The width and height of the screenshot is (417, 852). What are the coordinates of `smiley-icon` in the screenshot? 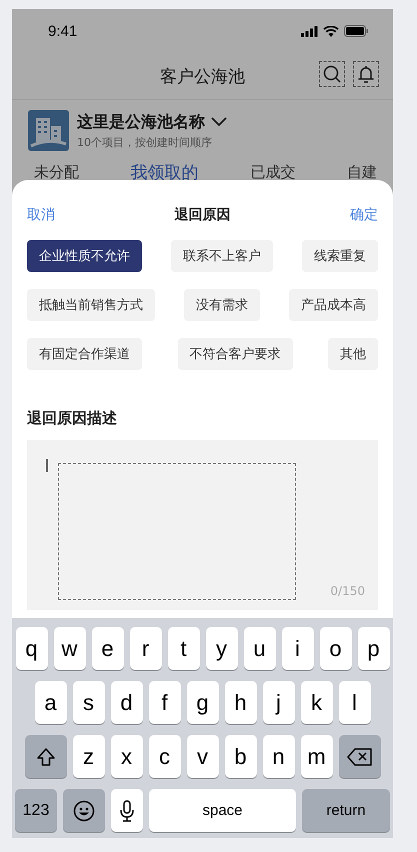 It's located at (84, 811).